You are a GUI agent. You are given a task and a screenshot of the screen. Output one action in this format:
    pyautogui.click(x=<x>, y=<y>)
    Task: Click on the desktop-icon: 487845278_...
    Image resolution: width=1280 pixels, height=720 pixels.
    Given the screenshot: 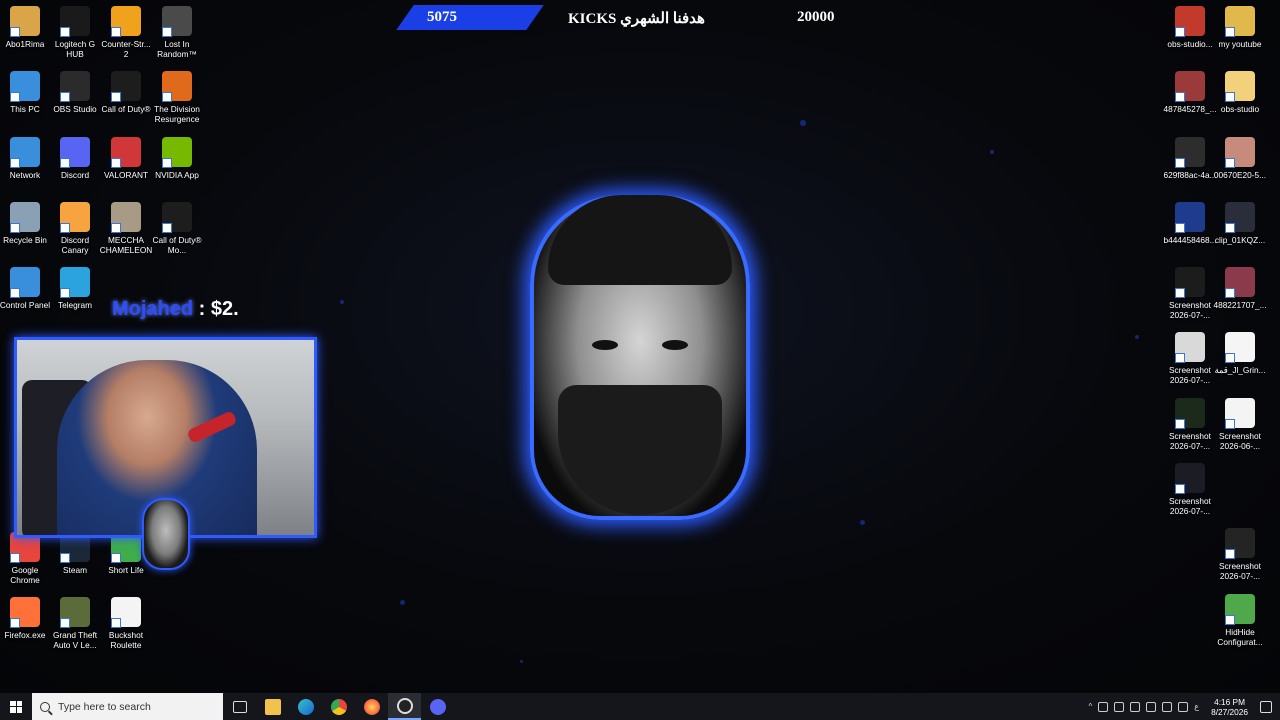 What is the action you would take?
    pyautogui.click(x=1190, y=92)
    